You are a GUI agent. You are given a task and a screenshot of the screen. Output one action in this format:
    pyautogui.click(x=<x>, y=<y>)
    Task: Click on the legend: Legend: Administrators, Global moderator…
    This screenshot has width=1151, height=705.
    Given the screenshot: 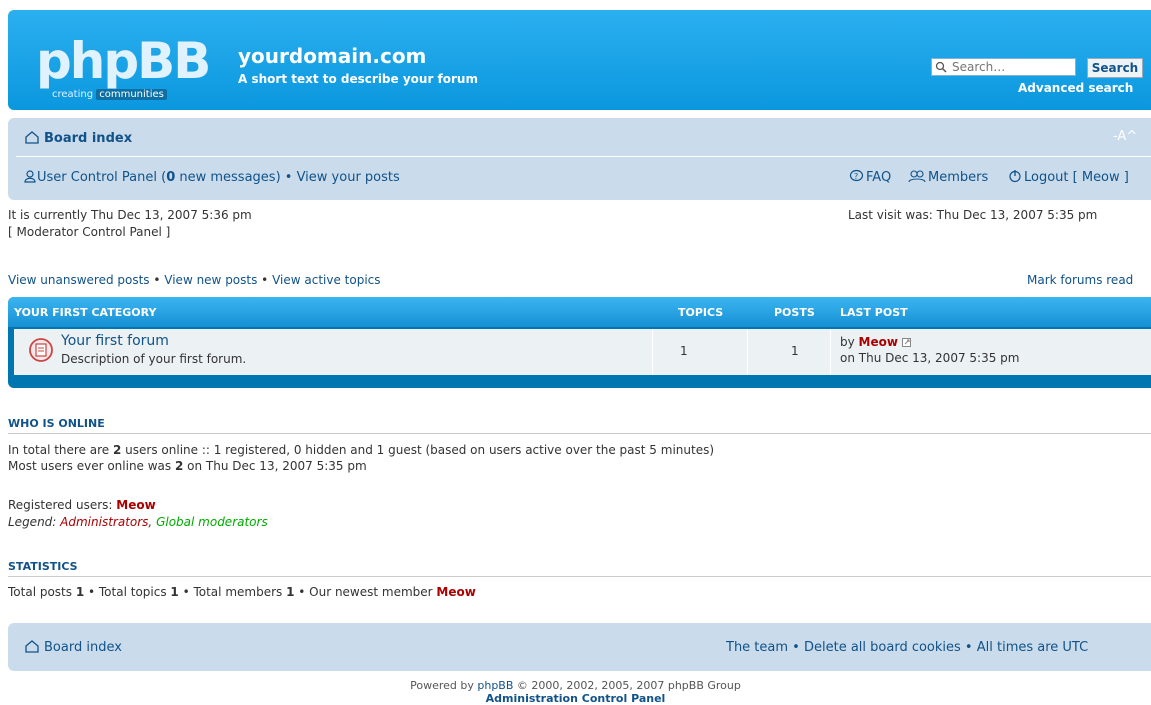 What is the action you would take?
    pyautogui.click(x=138, y=522)
    